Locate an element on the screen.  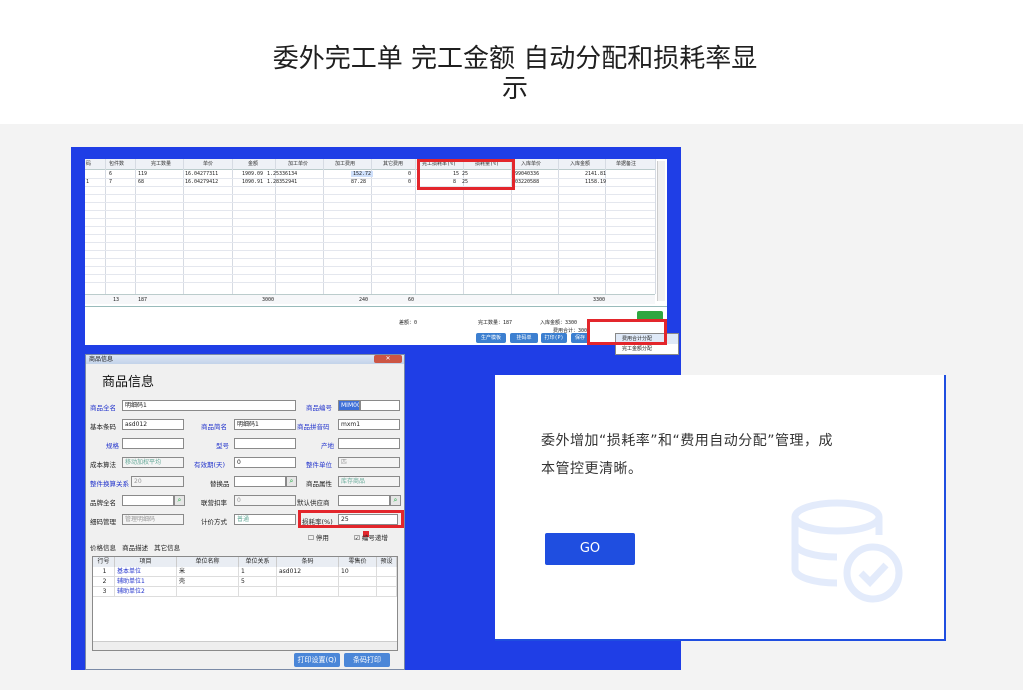
barcode-print-button: 条码打印 is located at coordinates (367, 660).